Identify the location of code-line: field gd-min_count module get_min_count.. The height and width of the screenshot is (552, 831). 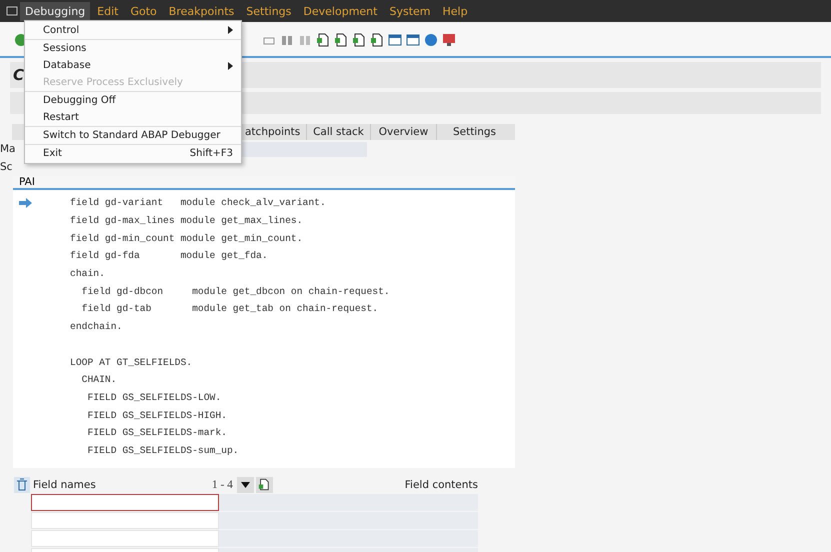
(186, 238).